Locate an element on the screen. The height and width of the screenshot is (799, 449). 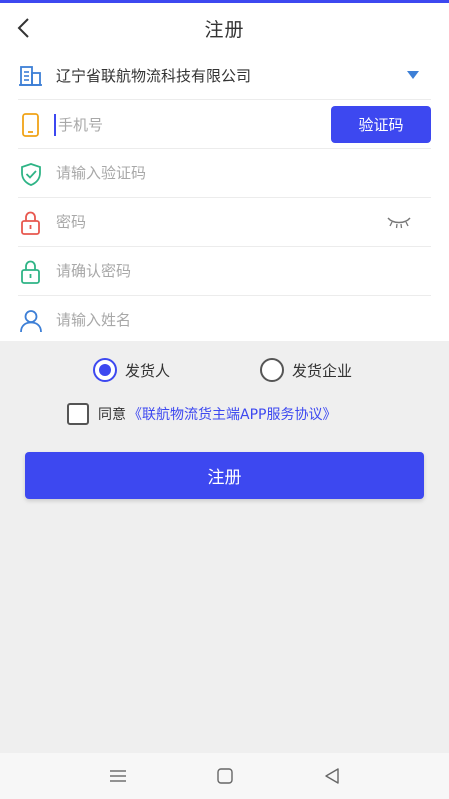
header: 注册 is located at coordinates (224, 27).